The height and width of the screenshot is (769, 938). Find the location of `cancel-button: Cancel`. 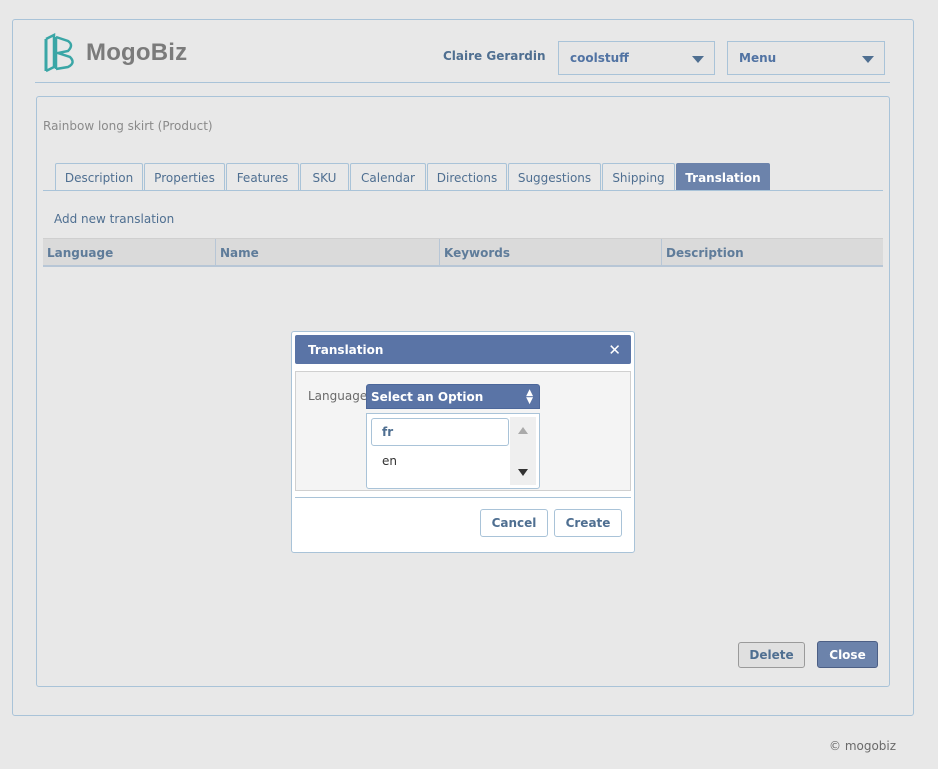

cancel-button: Cancel is located at coordinates (514, 523).